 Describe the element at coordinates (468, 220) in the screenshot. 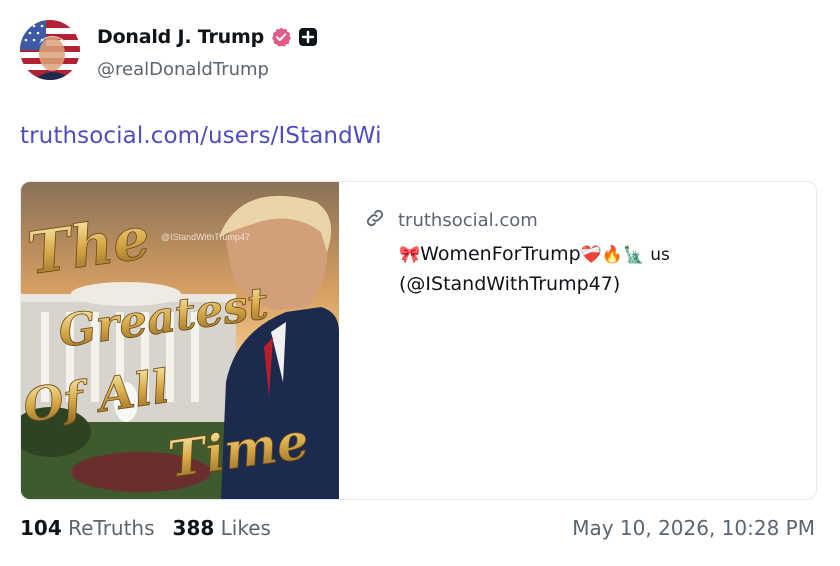

I see `card-domain: truthsocial.com` at that location.